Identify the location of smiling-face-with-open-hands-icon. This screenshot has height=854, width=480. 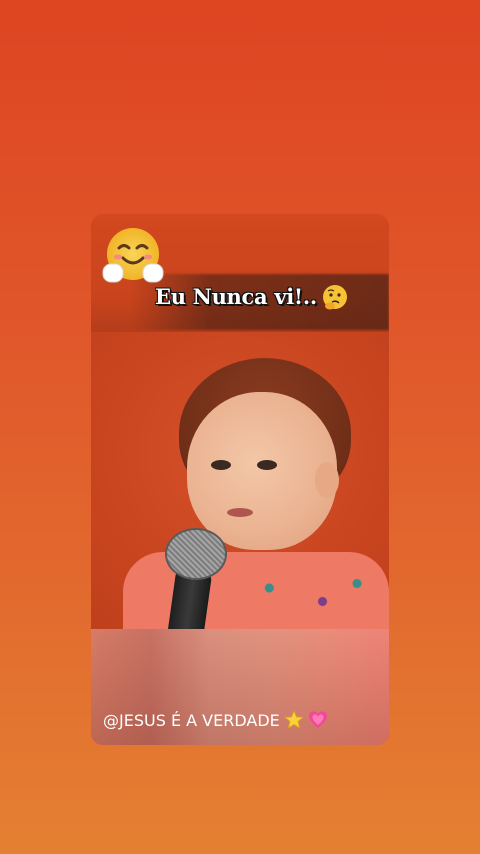
(133, 255).